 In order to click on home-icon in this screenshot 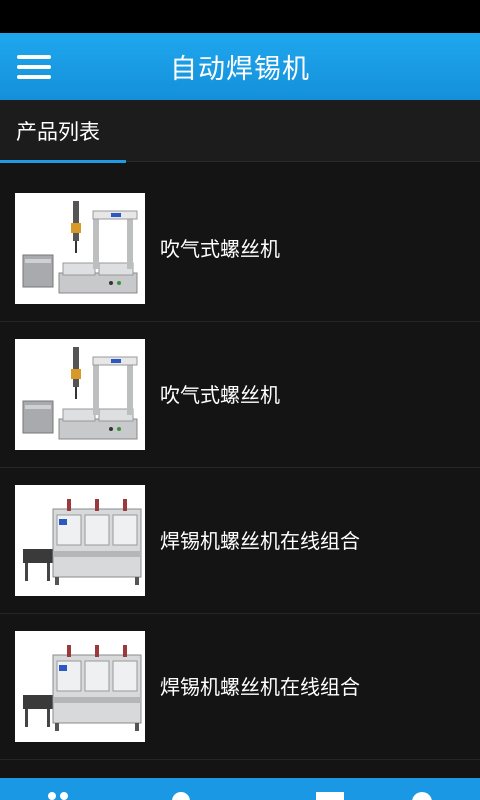, I will do `click(59, 796)`.